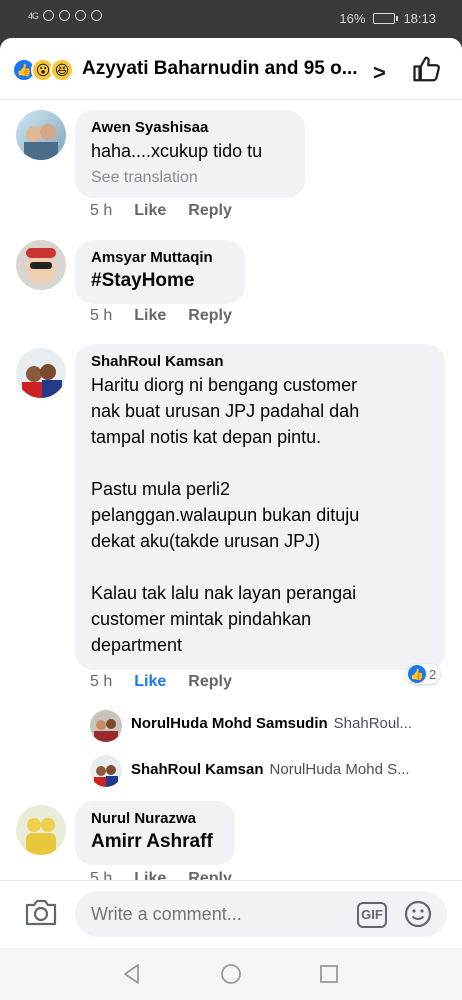  Describe the element at coordinates (433, 674) in the screenshot. I see `reaction-count: 2` at that location.